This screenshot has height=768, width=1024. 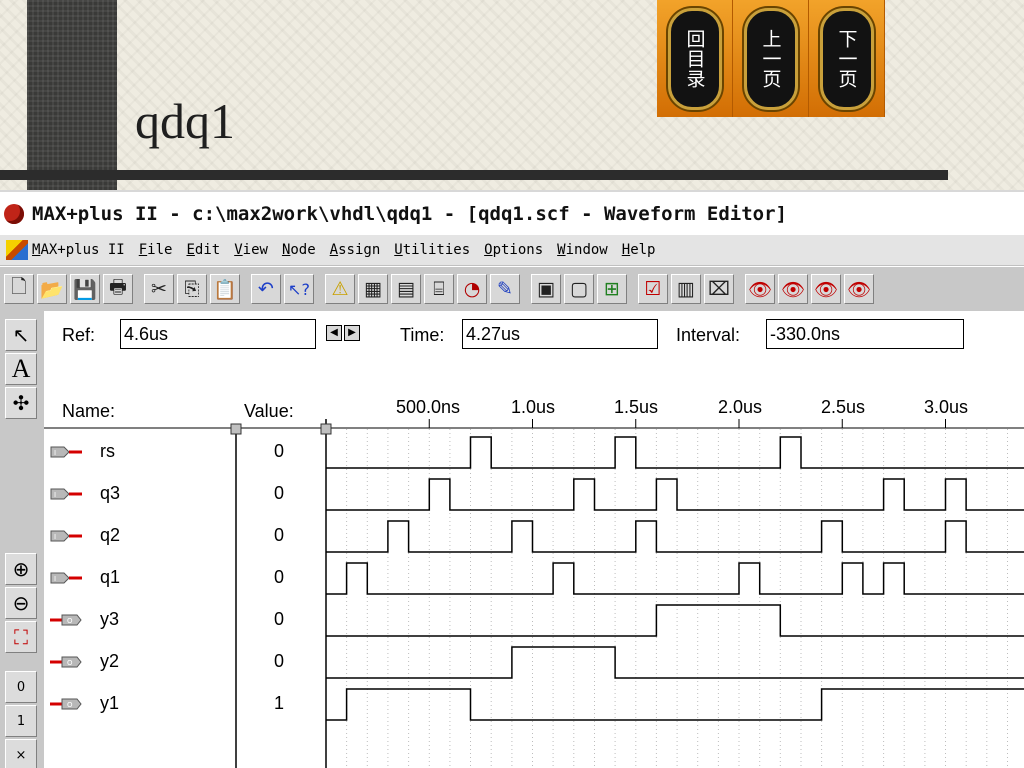 What do you see at coordinates (21, 403) in the screenshot?
I see `node-tool-icon: ✣` at bounding box center [21, 403].